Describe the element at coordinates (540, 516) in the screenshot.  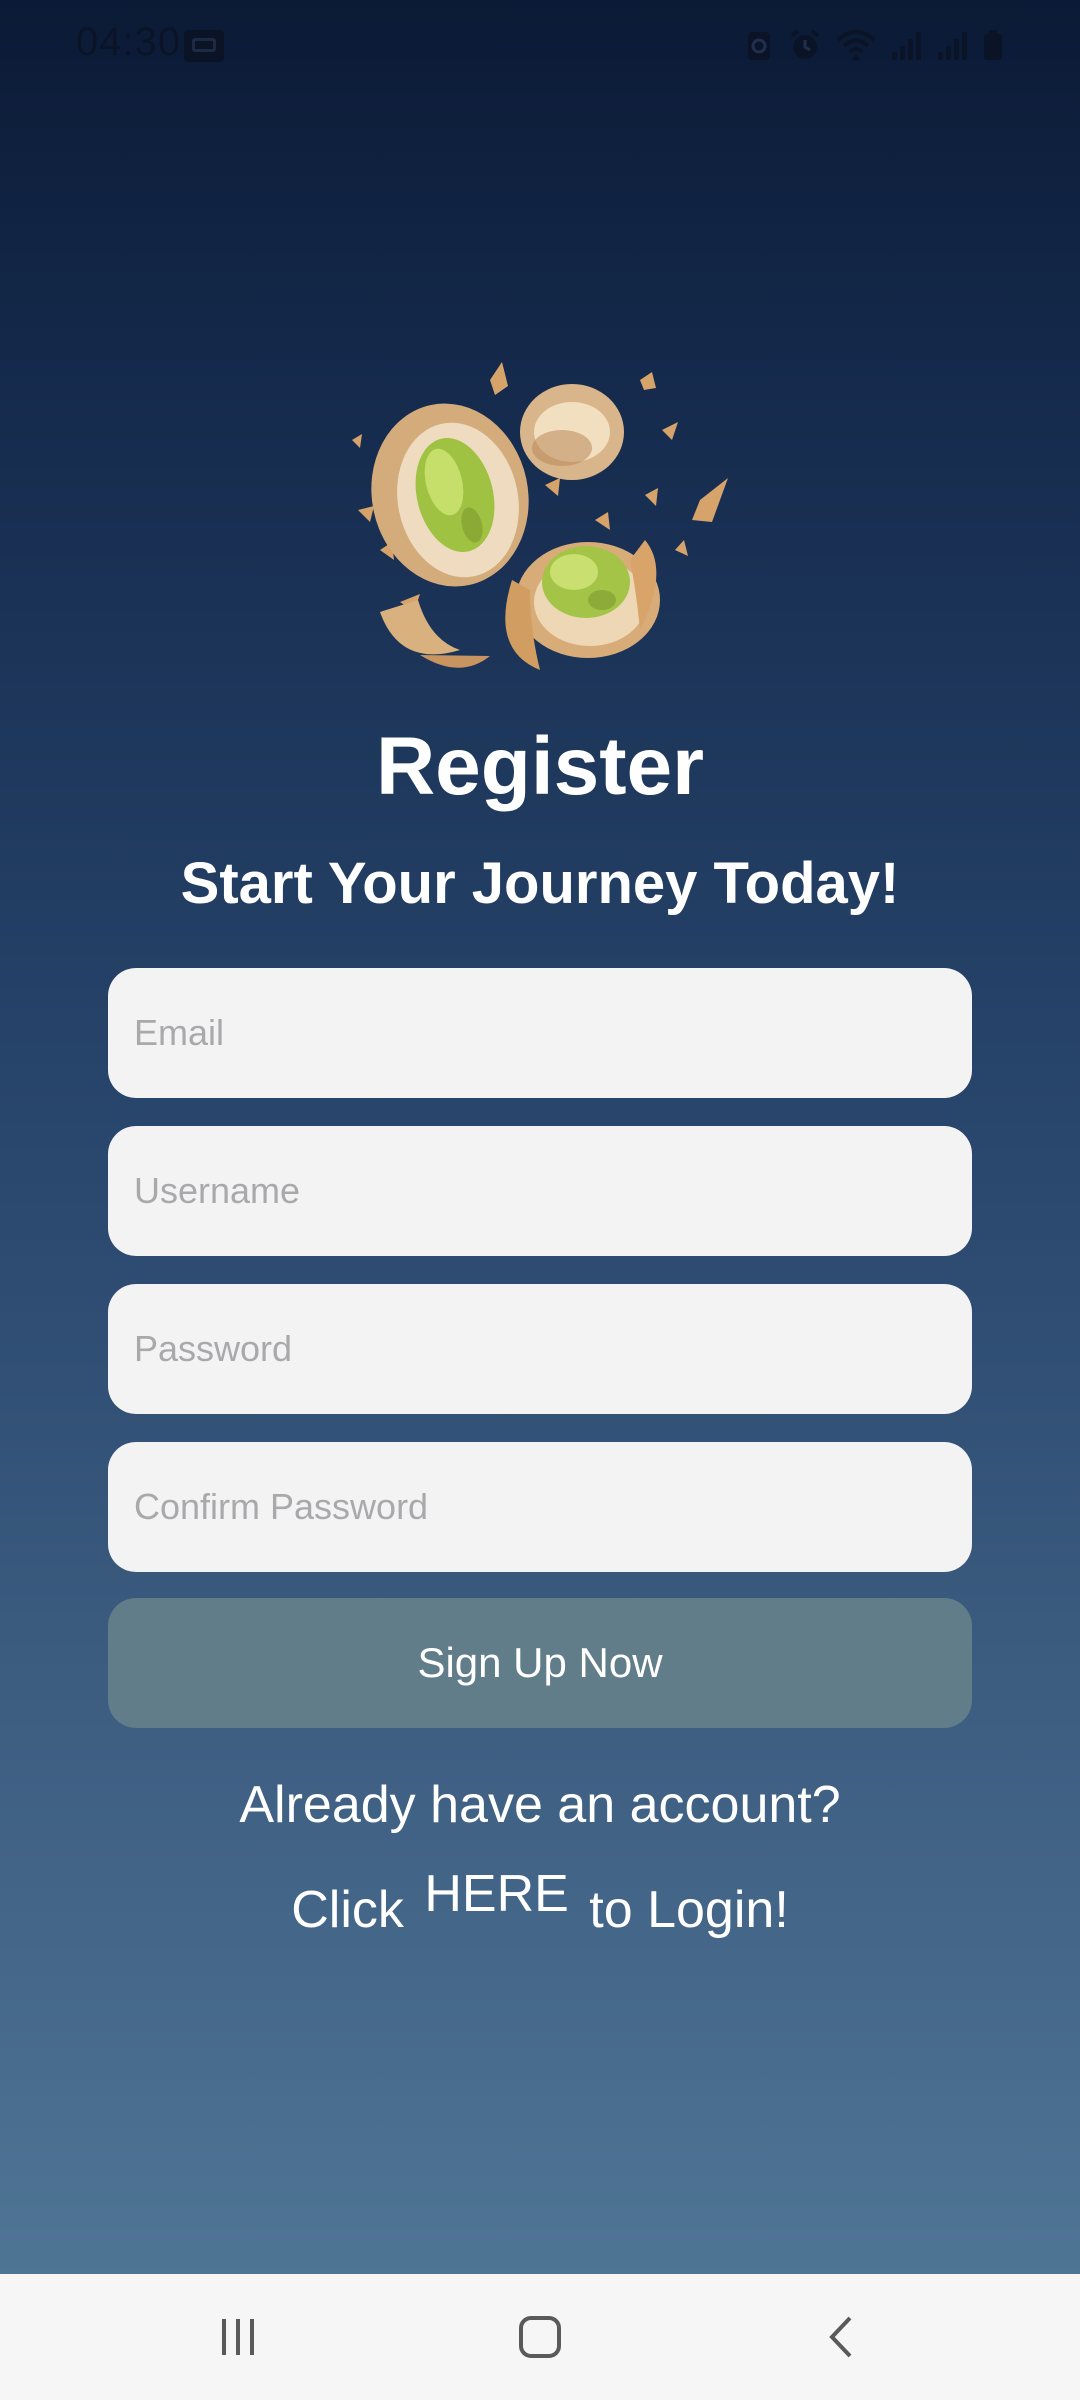
I see `pistachio-logo-icon` at that location.